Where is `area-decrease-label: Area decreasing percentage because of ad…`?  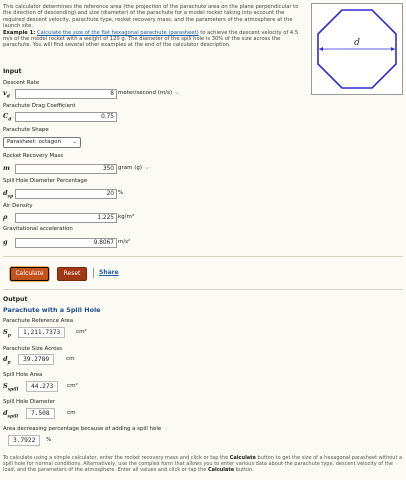 area-decrease-label: Area decreasing percentage because of ad… is located at coordinates (82, 429).